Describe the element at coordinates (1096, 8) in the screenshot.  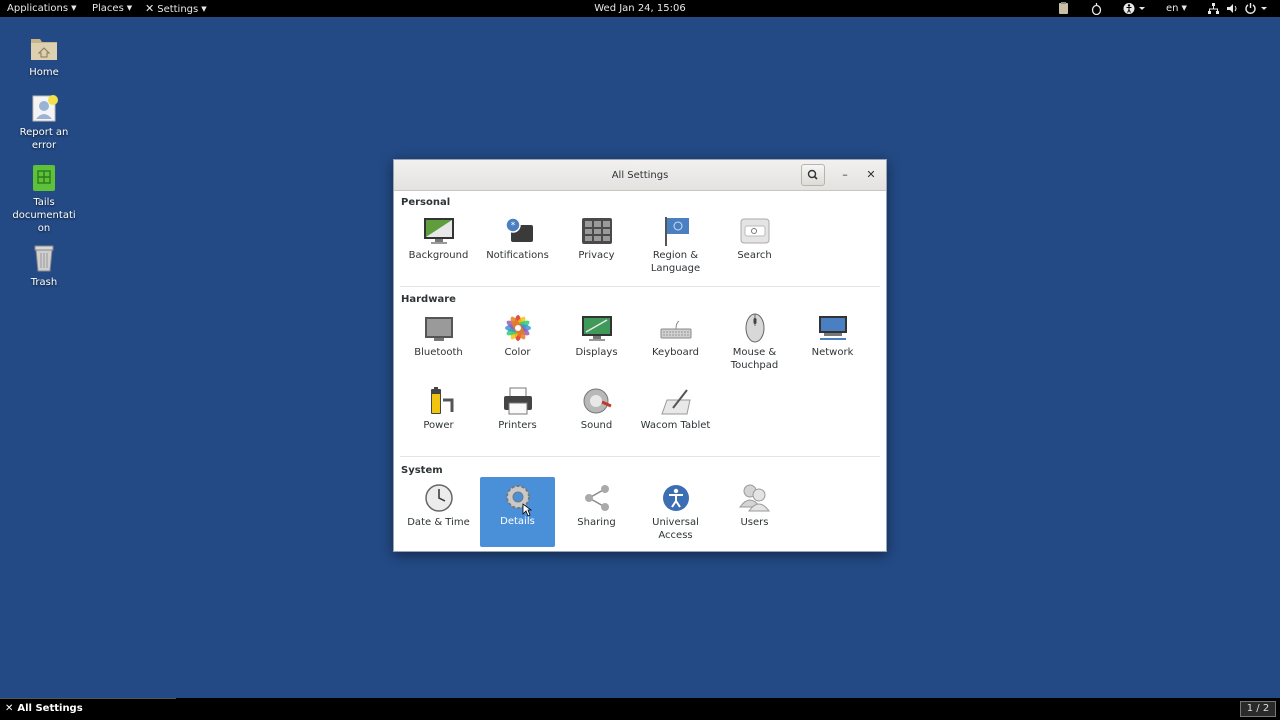
I see `tor-status-icon` at that location.